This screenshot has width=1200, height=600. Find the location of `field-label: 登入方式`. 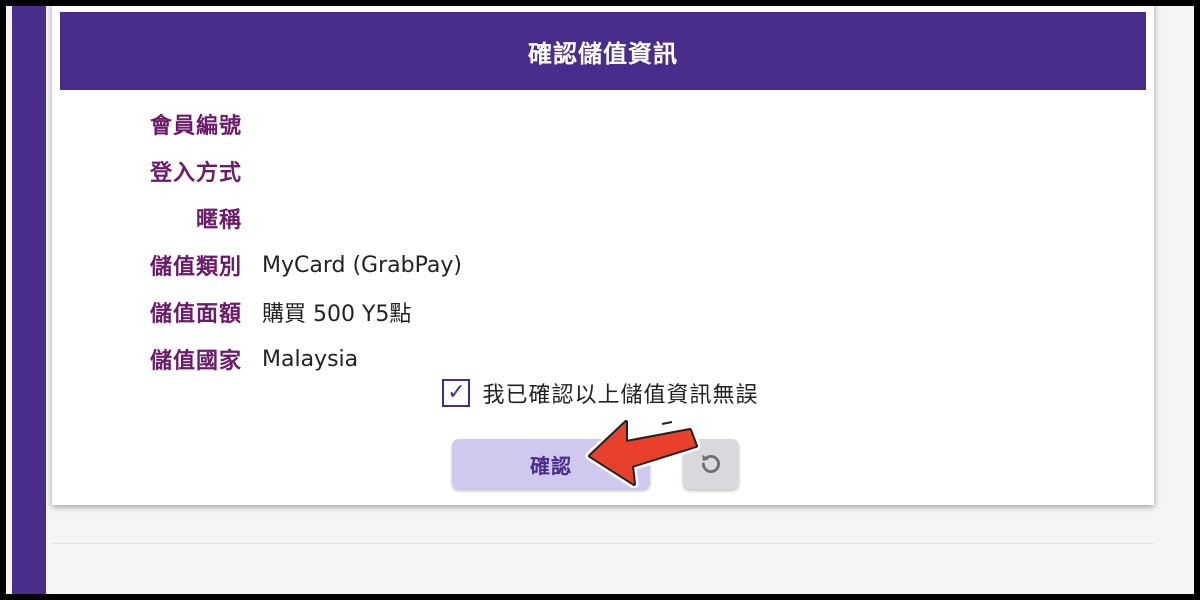

field-label: 登入方式 is located at coordinates (195, 173).